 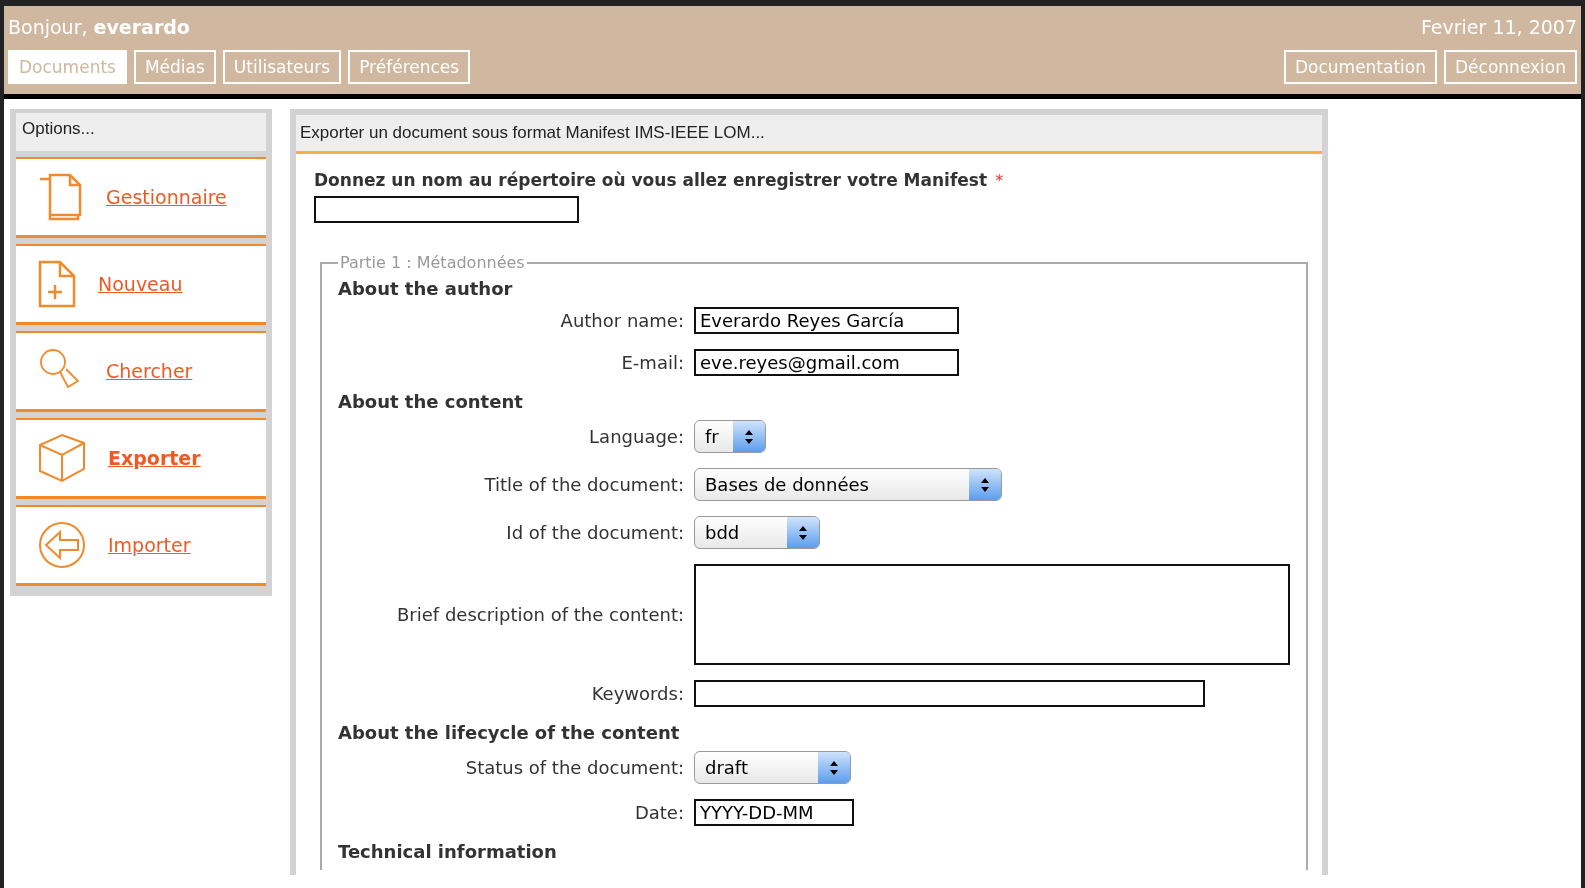 What do you see at coordinates (99, 27) in the screenshot?
I see `greeting: Bonjour, everardo` at bounding box center [99, 27].